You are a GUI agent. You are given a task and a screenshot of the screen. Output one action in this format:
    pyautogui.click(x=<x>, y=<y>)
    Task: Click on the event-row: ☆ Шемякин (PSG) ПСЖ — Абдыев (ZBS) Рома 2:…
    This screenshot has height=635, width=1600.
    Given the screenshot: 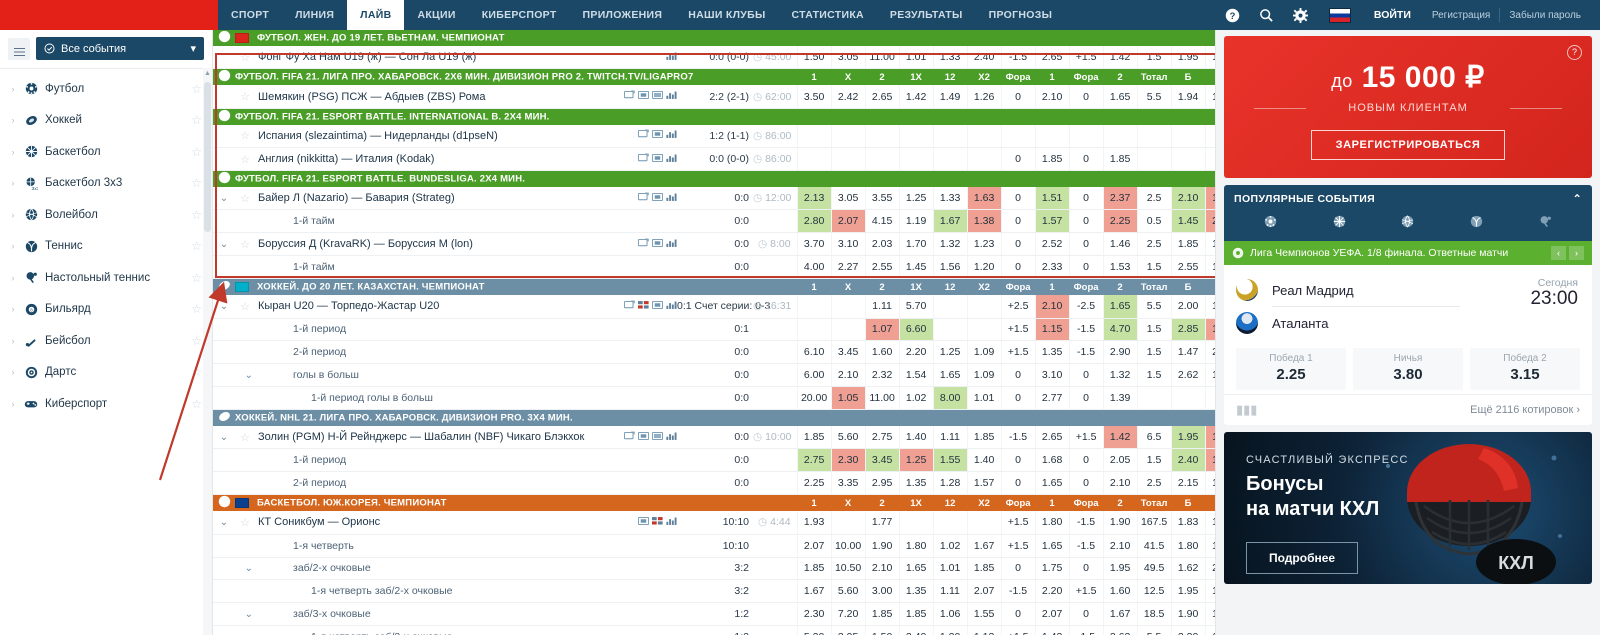 What is the action you would take?
    pyautogui.click(x=714, y=97)
    